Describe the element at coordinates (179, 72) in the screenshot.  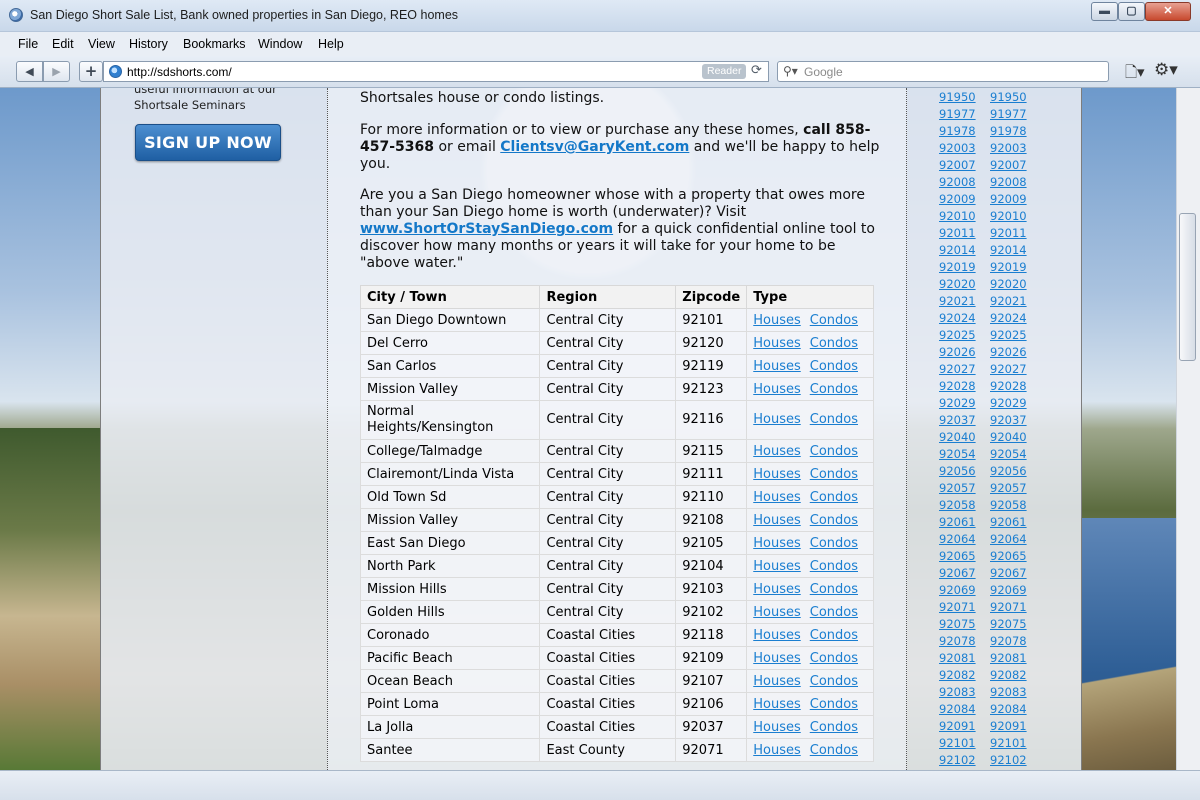
I see `url-text: http://sdshorts.com/` at that location.